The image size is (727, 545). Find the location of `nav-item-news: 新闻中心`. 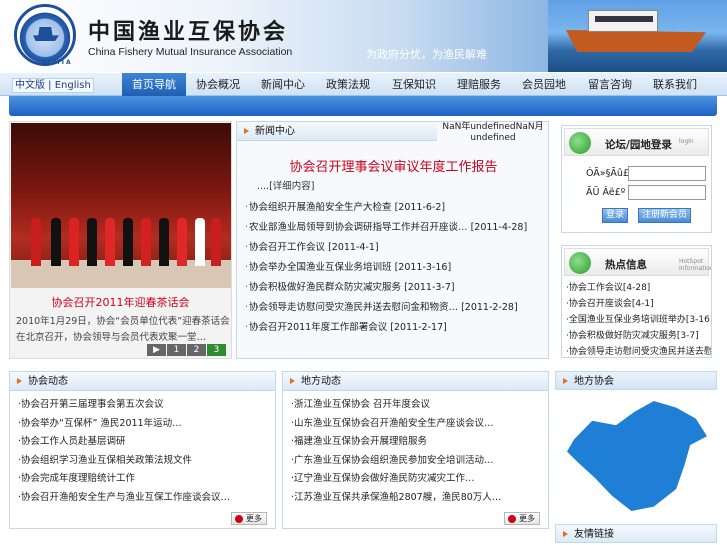

nav-item-news: 新闻中心 is located at coordinates (283, 84).